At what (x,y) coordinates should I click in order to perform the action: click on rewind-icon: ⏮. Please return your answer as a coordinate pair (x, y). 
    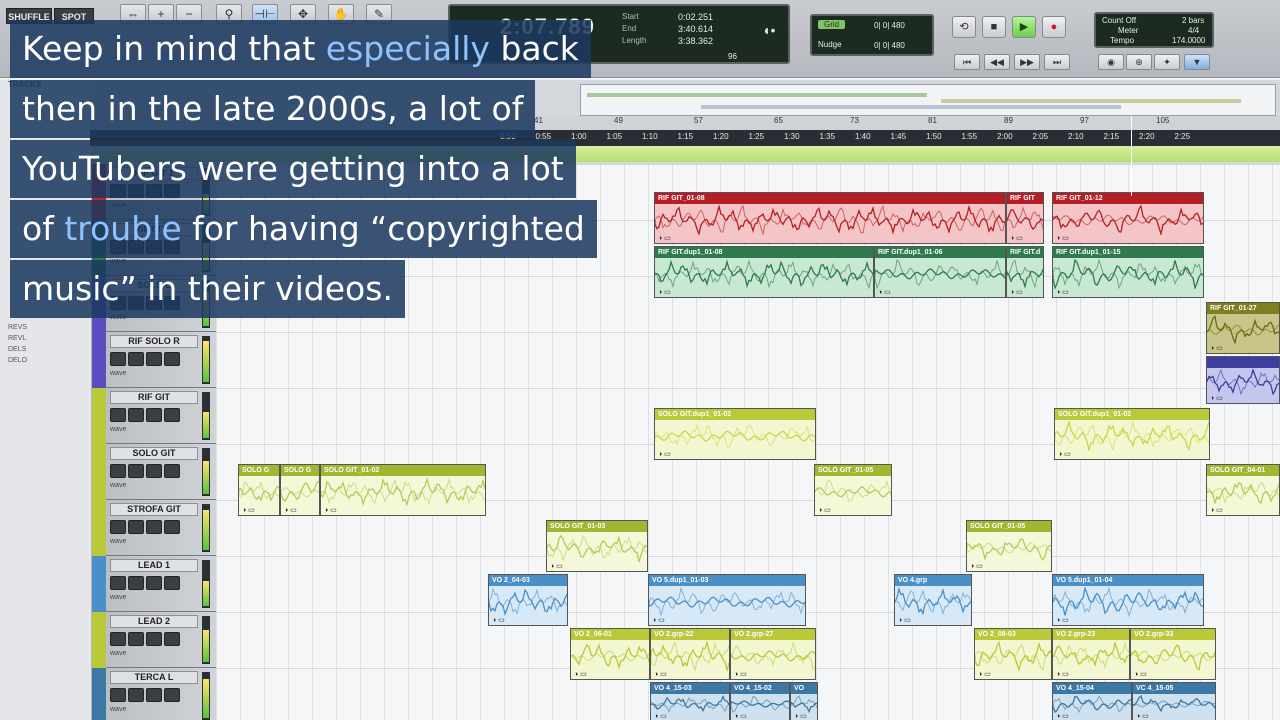
    Looking at the image, I should click on (967, 62).